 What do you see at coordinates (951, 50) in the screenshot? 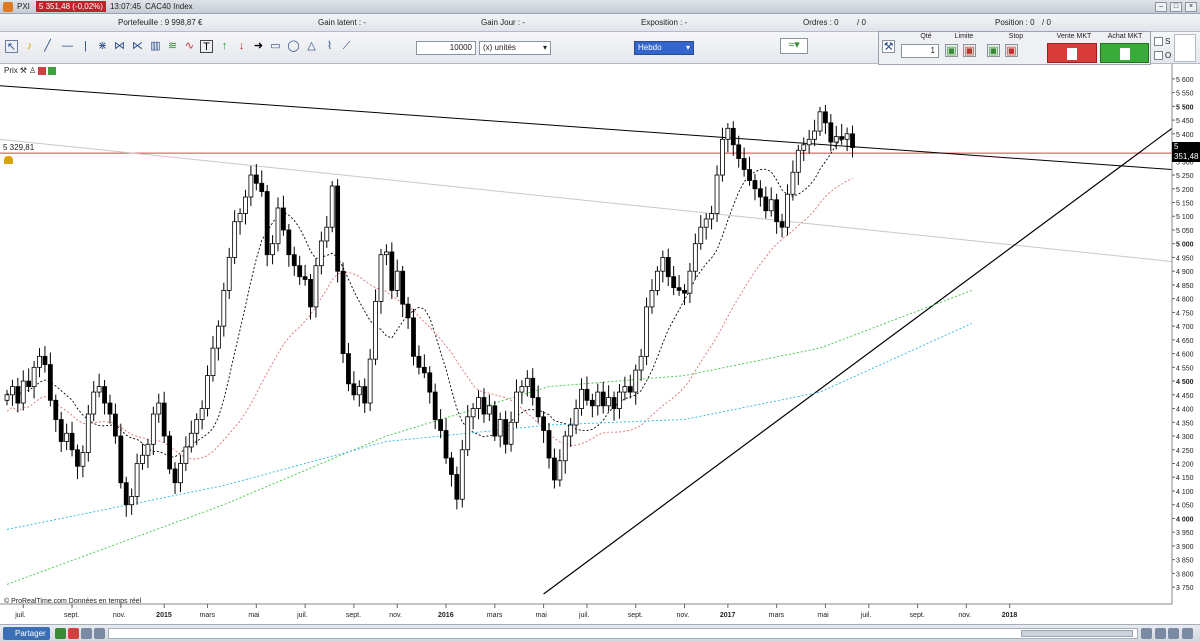
I see `limit-buy-icon: ▣` at bounding box center [951, 50].